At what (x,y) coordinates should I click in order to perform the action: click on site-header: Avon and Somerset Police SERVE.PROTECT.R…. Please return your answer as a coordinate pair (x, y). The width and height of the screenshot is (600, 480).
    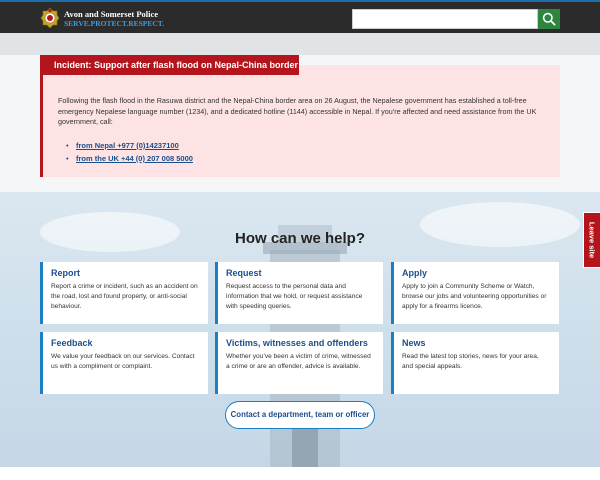
    Looking at the image, I should click on (300, 16).